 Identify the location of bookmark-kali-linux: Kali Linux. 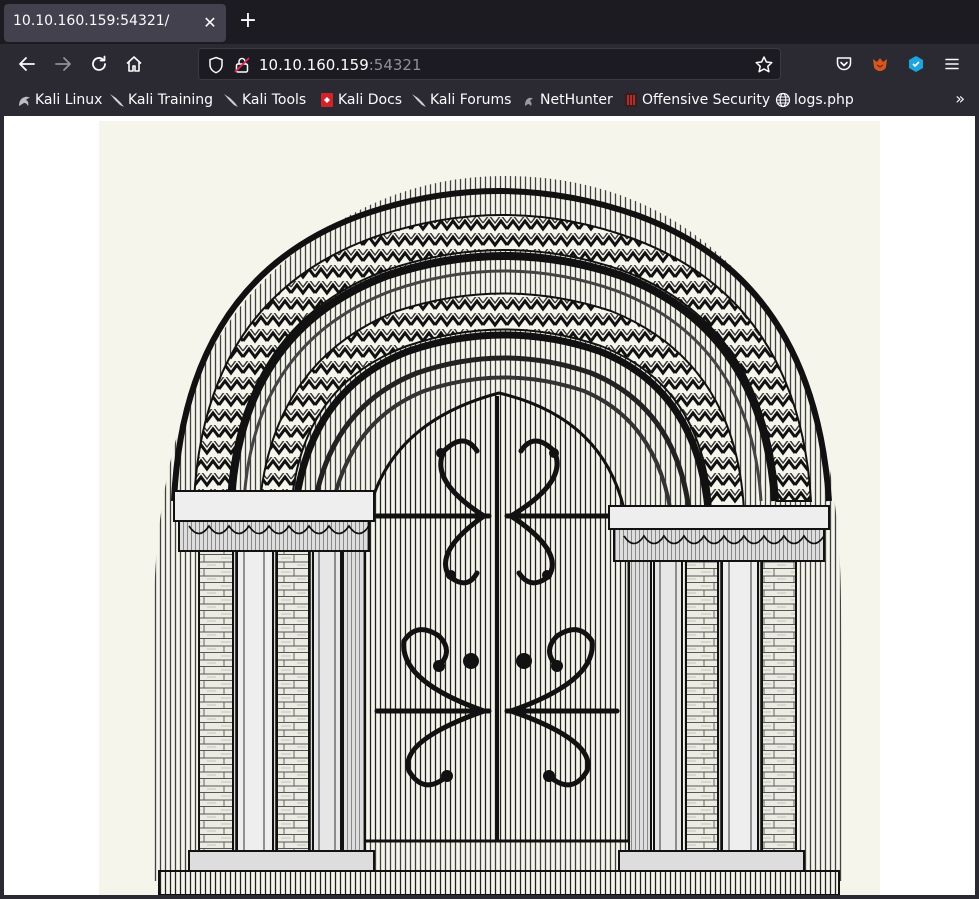
(59, 100).